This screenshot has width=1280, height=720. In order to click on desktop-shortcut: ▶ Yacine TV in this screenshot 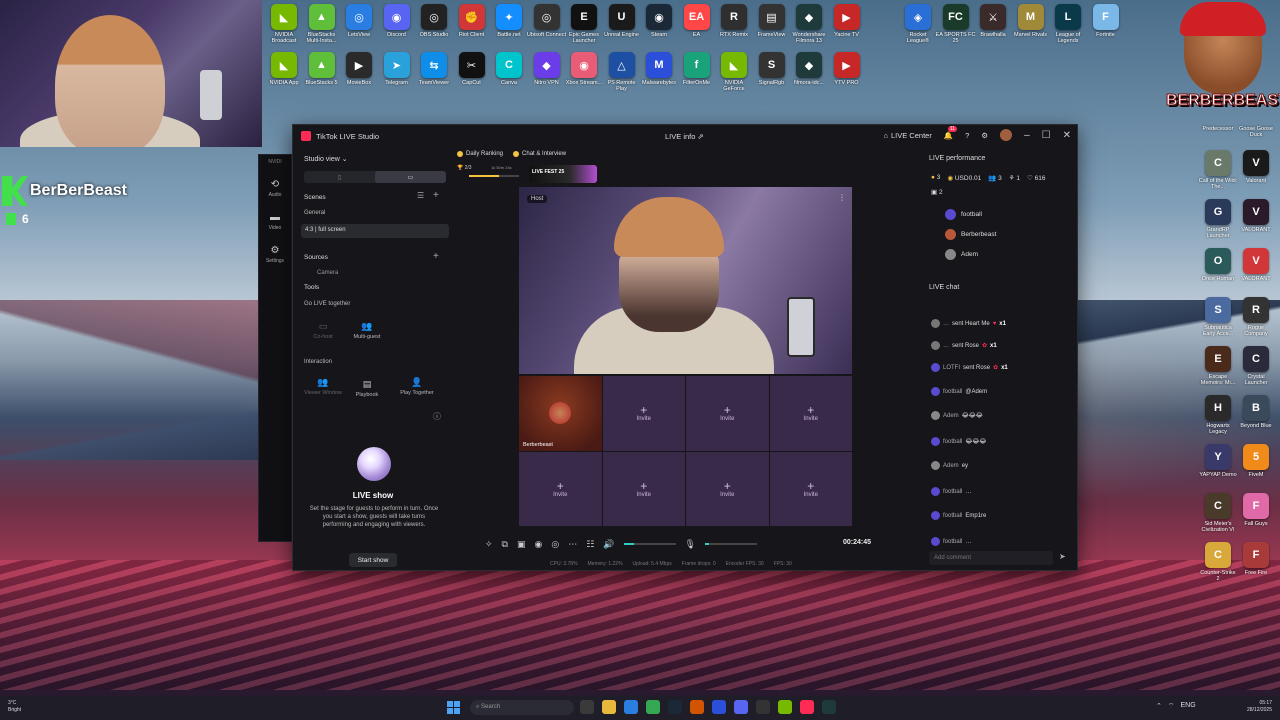, I will do `click(847, 21)`.